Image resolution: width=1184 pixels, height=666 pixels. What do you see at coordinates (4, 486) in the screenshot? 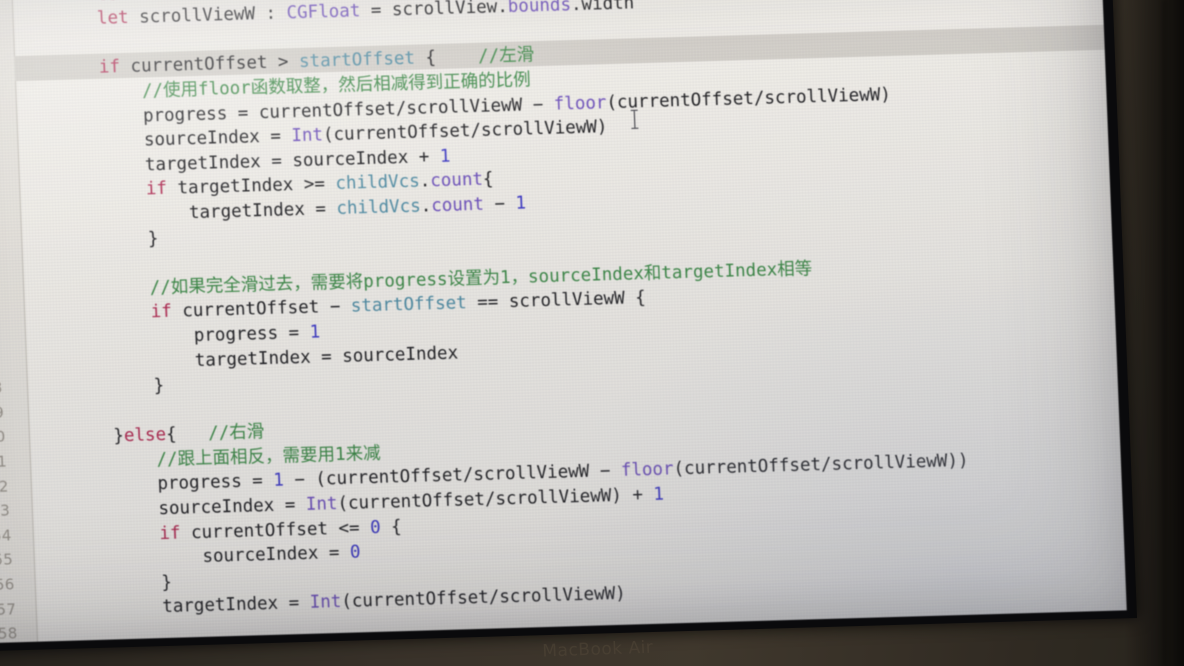
I see `line-number: 152` at bounding box center [4, 486].